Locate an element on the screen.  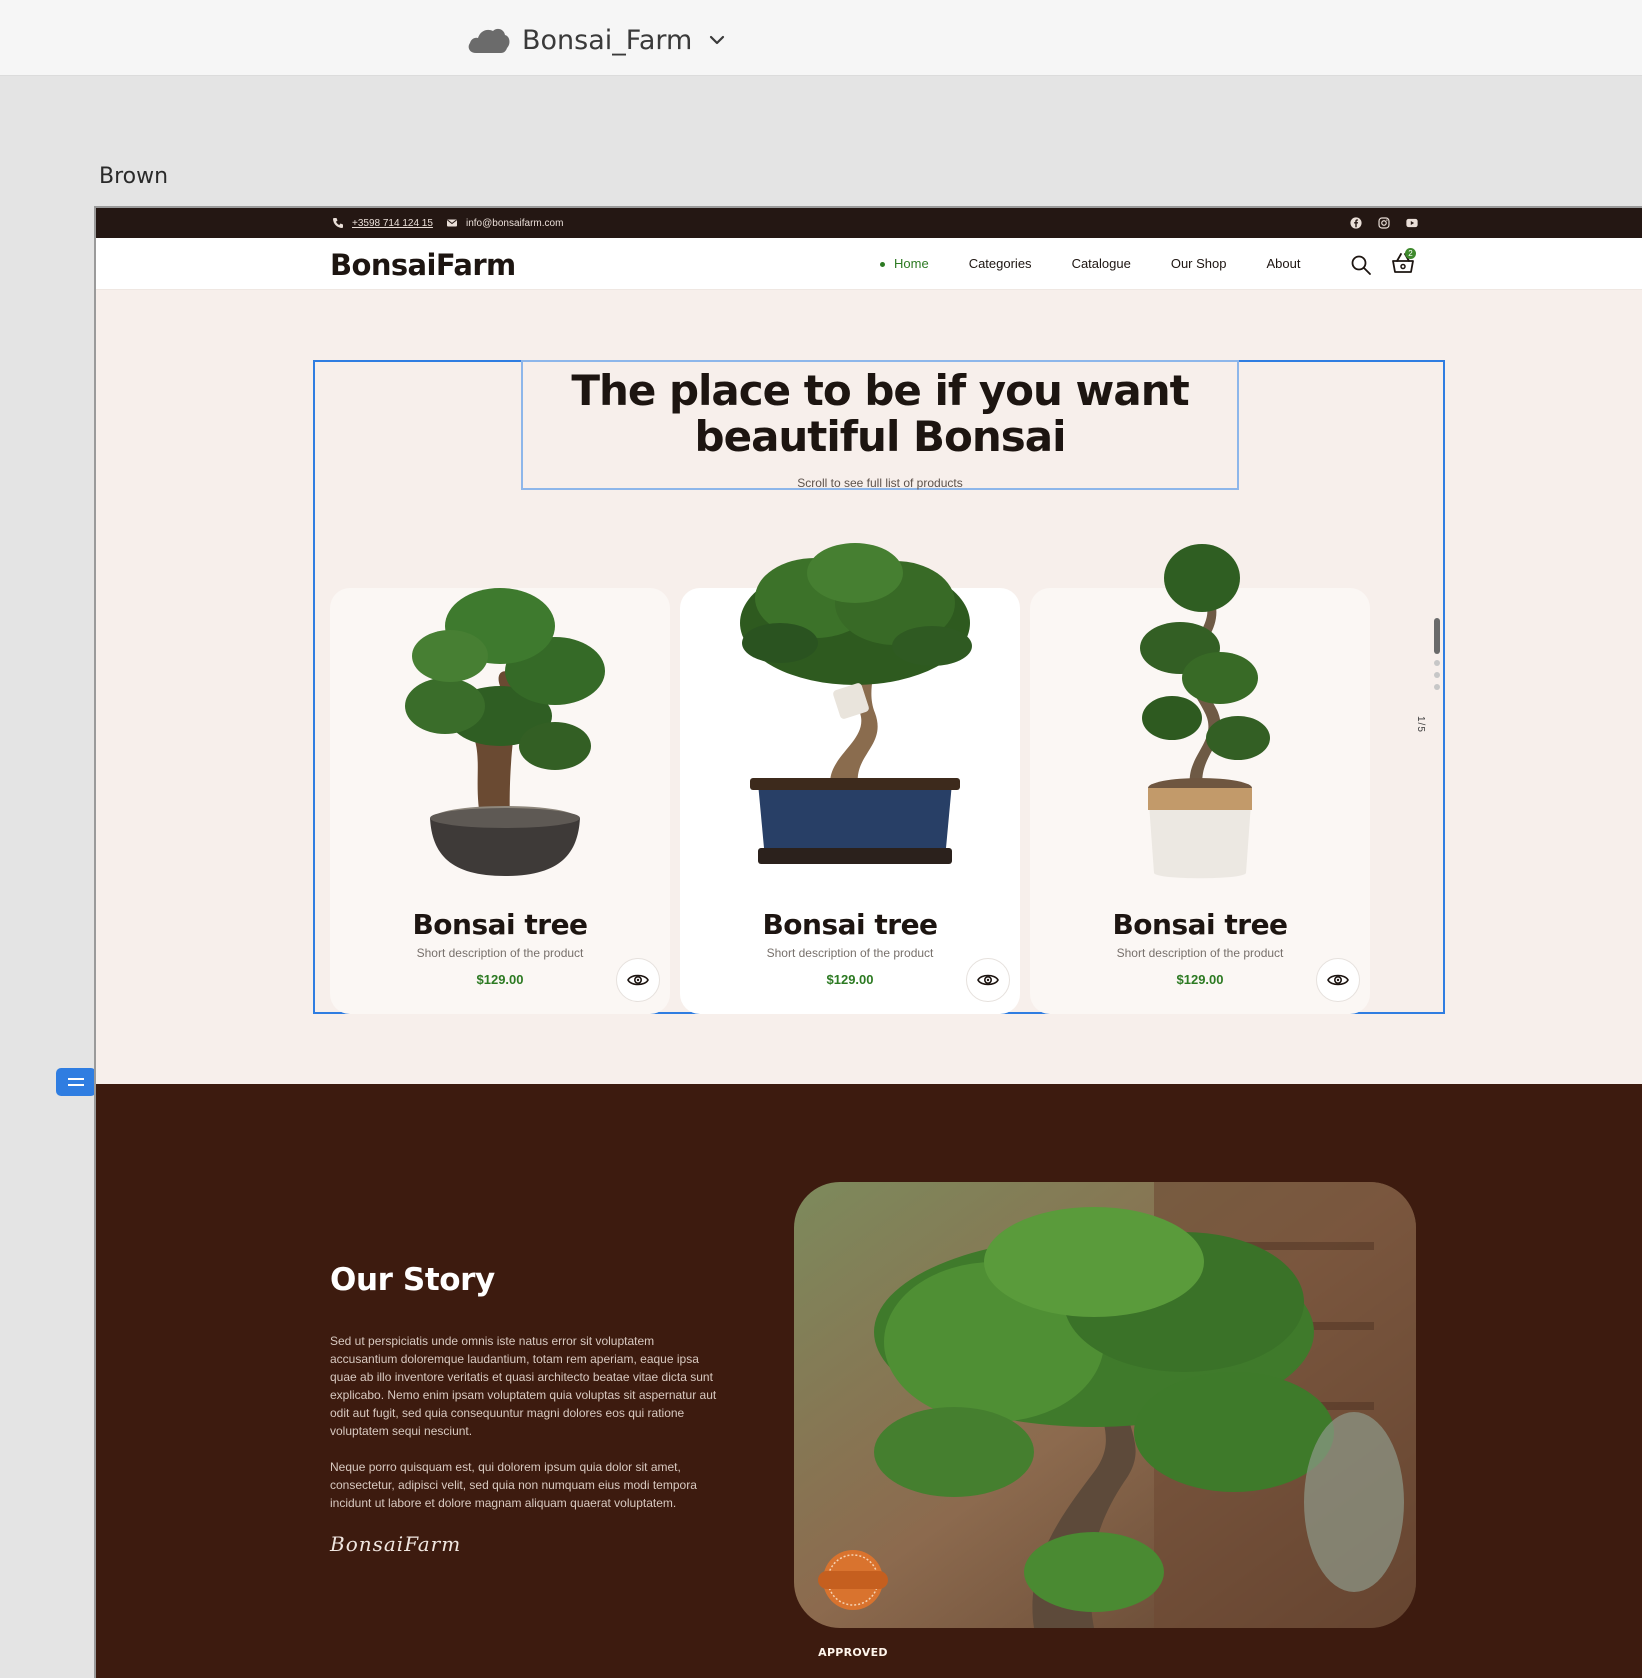
approved-badge-text: APPROVED is located at coordinates (853, 1652).